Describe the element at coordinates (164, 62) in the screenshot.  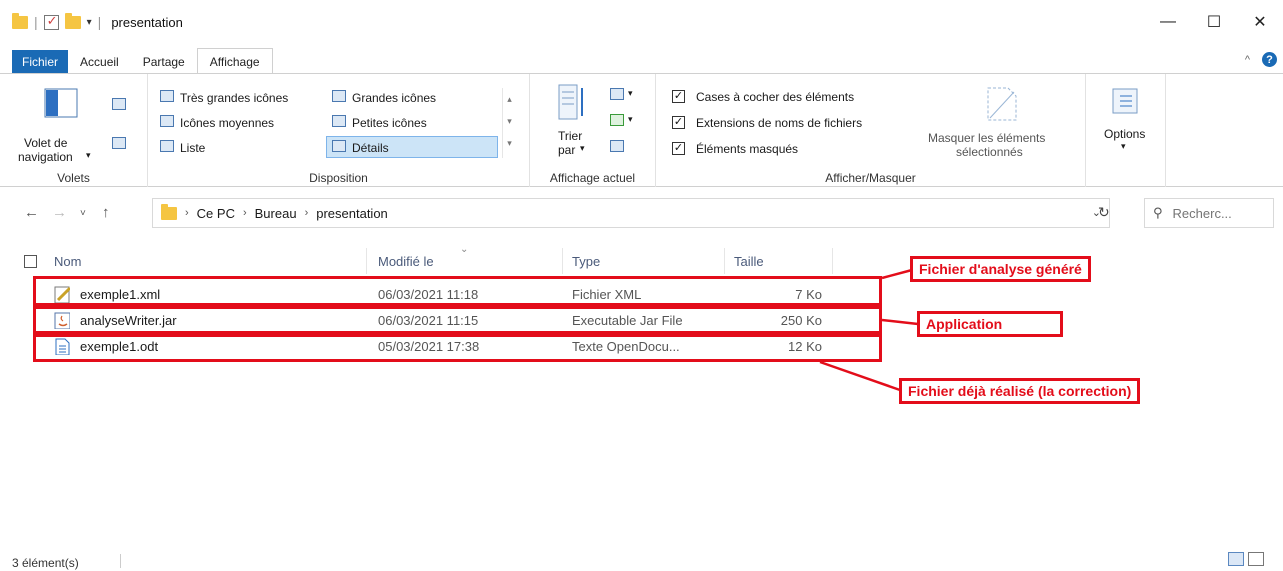
I see `tab-partage: Partage` at that location.